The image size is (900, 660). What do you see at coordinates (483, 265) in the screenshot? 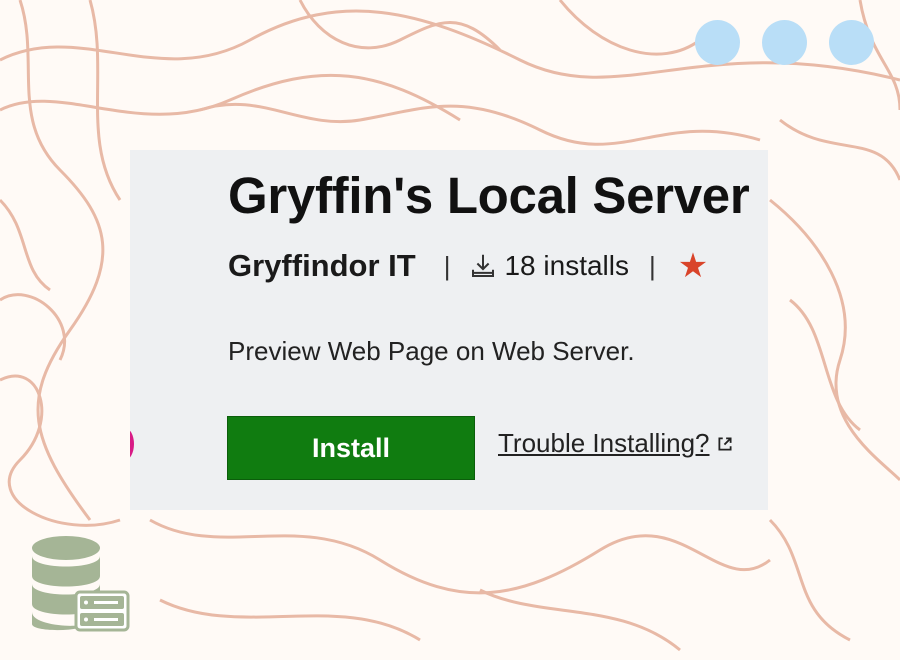
I see `download-icon` at bounding box center [483, 265].